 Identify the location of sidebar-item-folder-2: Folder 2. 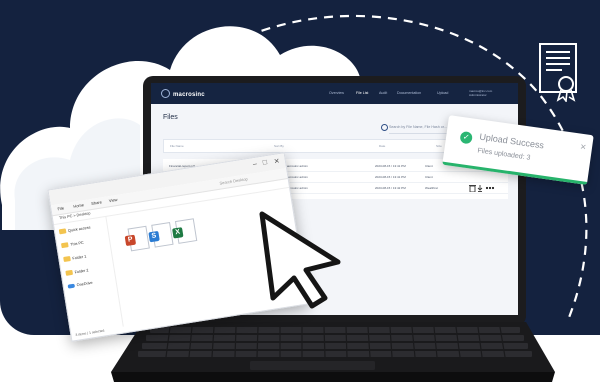
(77, 271).